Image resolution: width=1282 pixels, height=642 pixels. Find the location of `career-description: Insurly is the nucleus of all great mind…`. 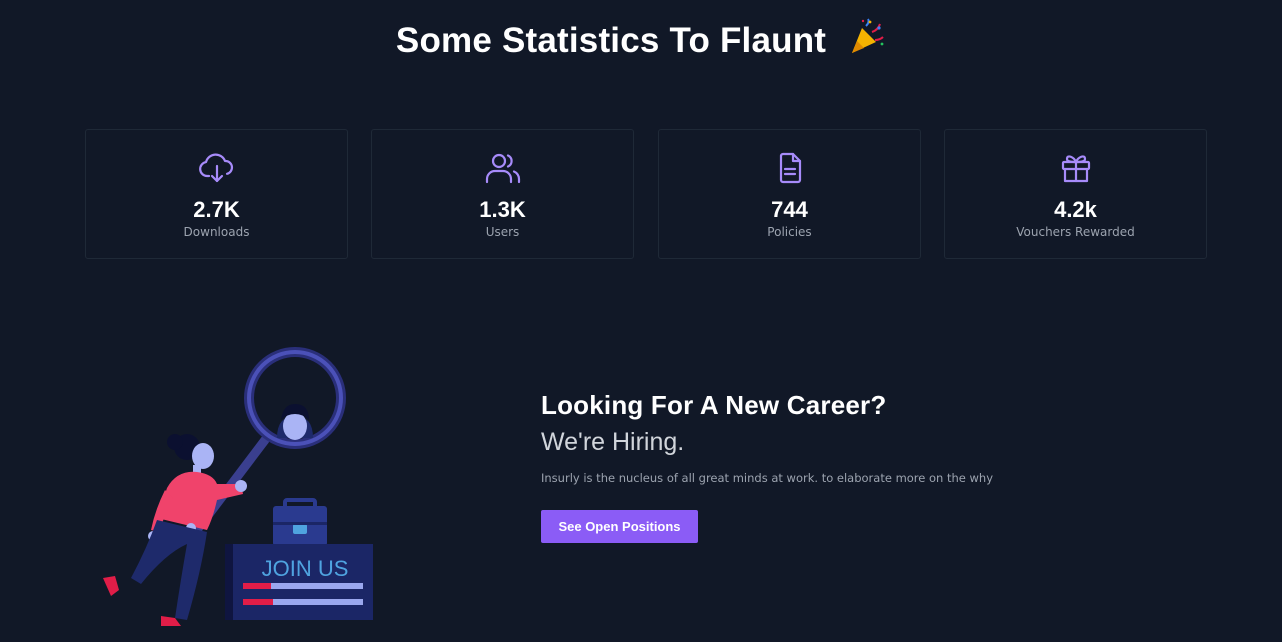

career-description: Insurly is the nucleus of all great mind… is located at coordinates (767, 478).